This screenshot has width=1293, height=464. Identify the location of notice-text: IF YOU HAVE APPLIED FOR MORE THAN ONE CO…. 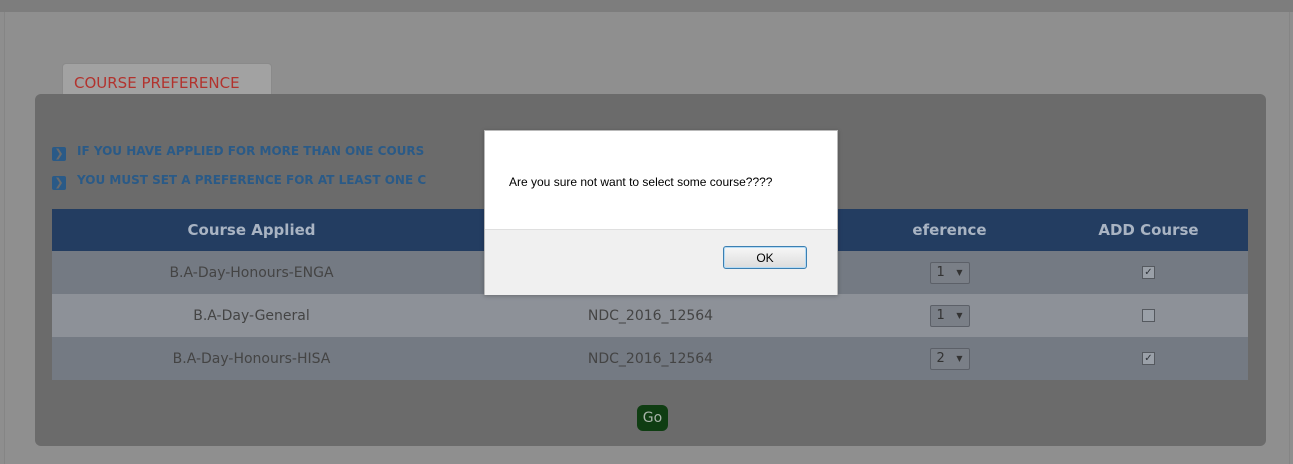
(251, 151).